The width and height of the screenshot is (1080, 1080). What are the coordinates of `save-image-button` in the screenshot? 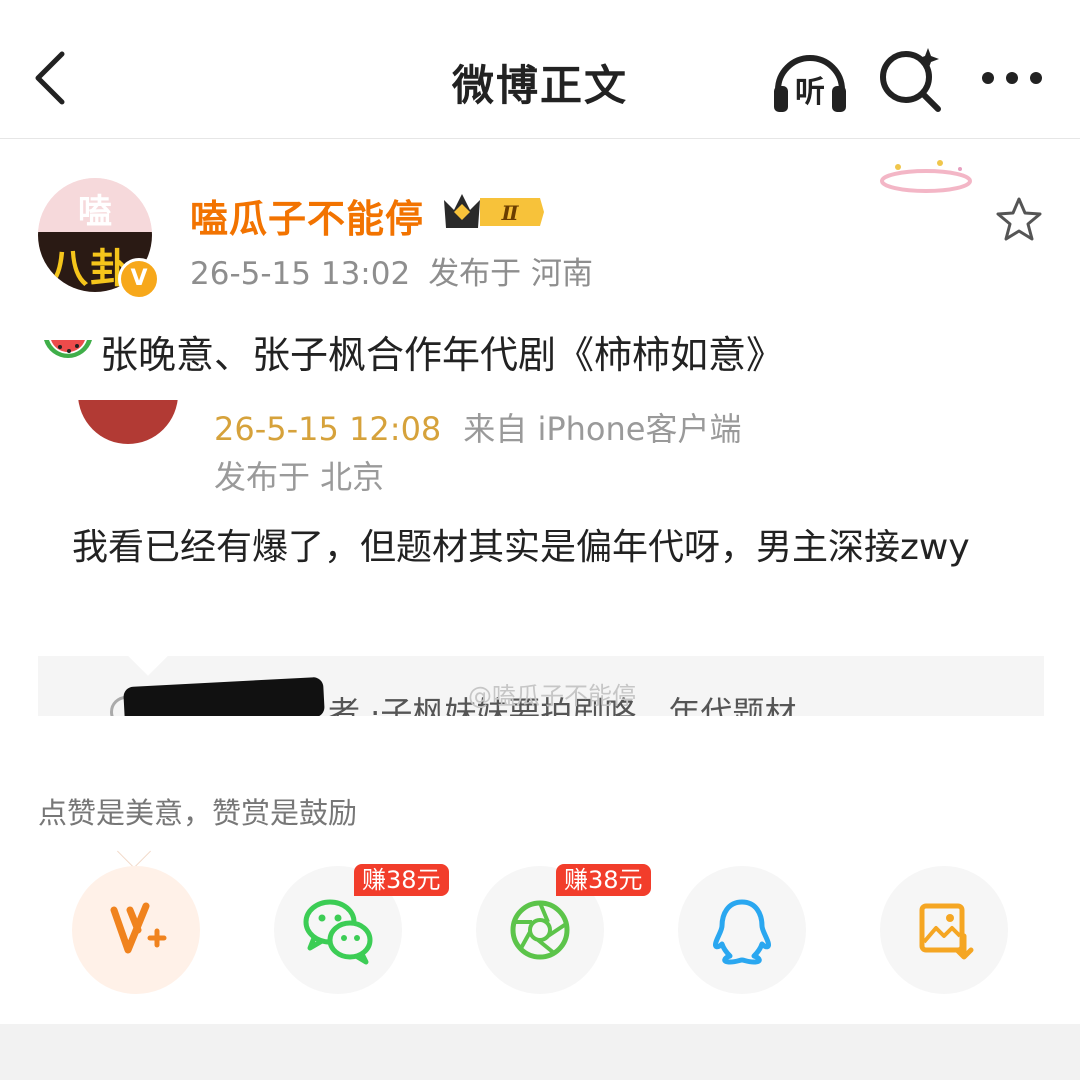 It's located at (944, 930).